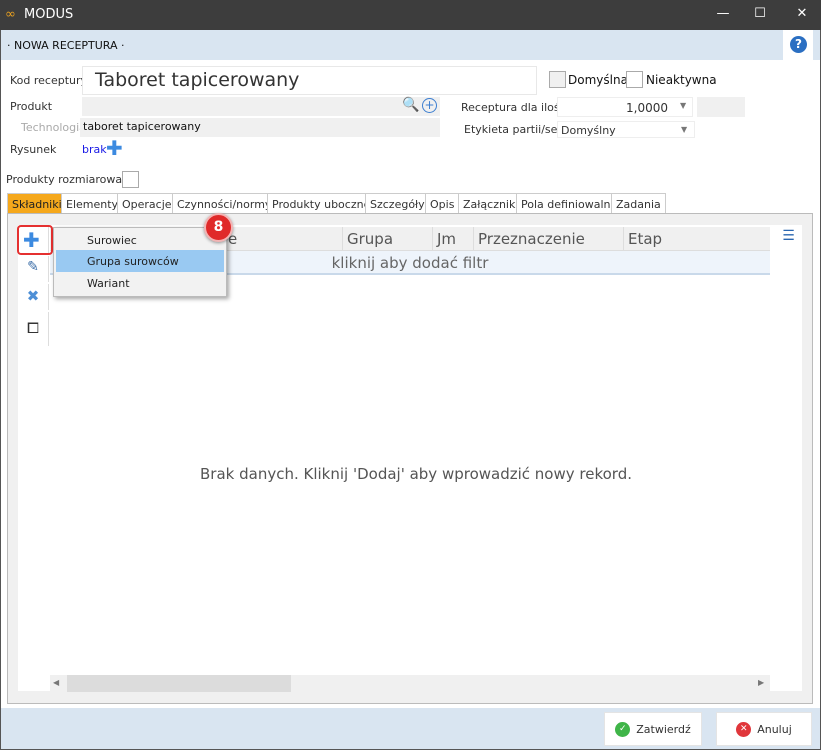 Image resolution: width=821 pixels, height=750 pixels. Describe the element at coordinates (94, 149) in the screenshot. I see `rysunek-link: brak` at that location.